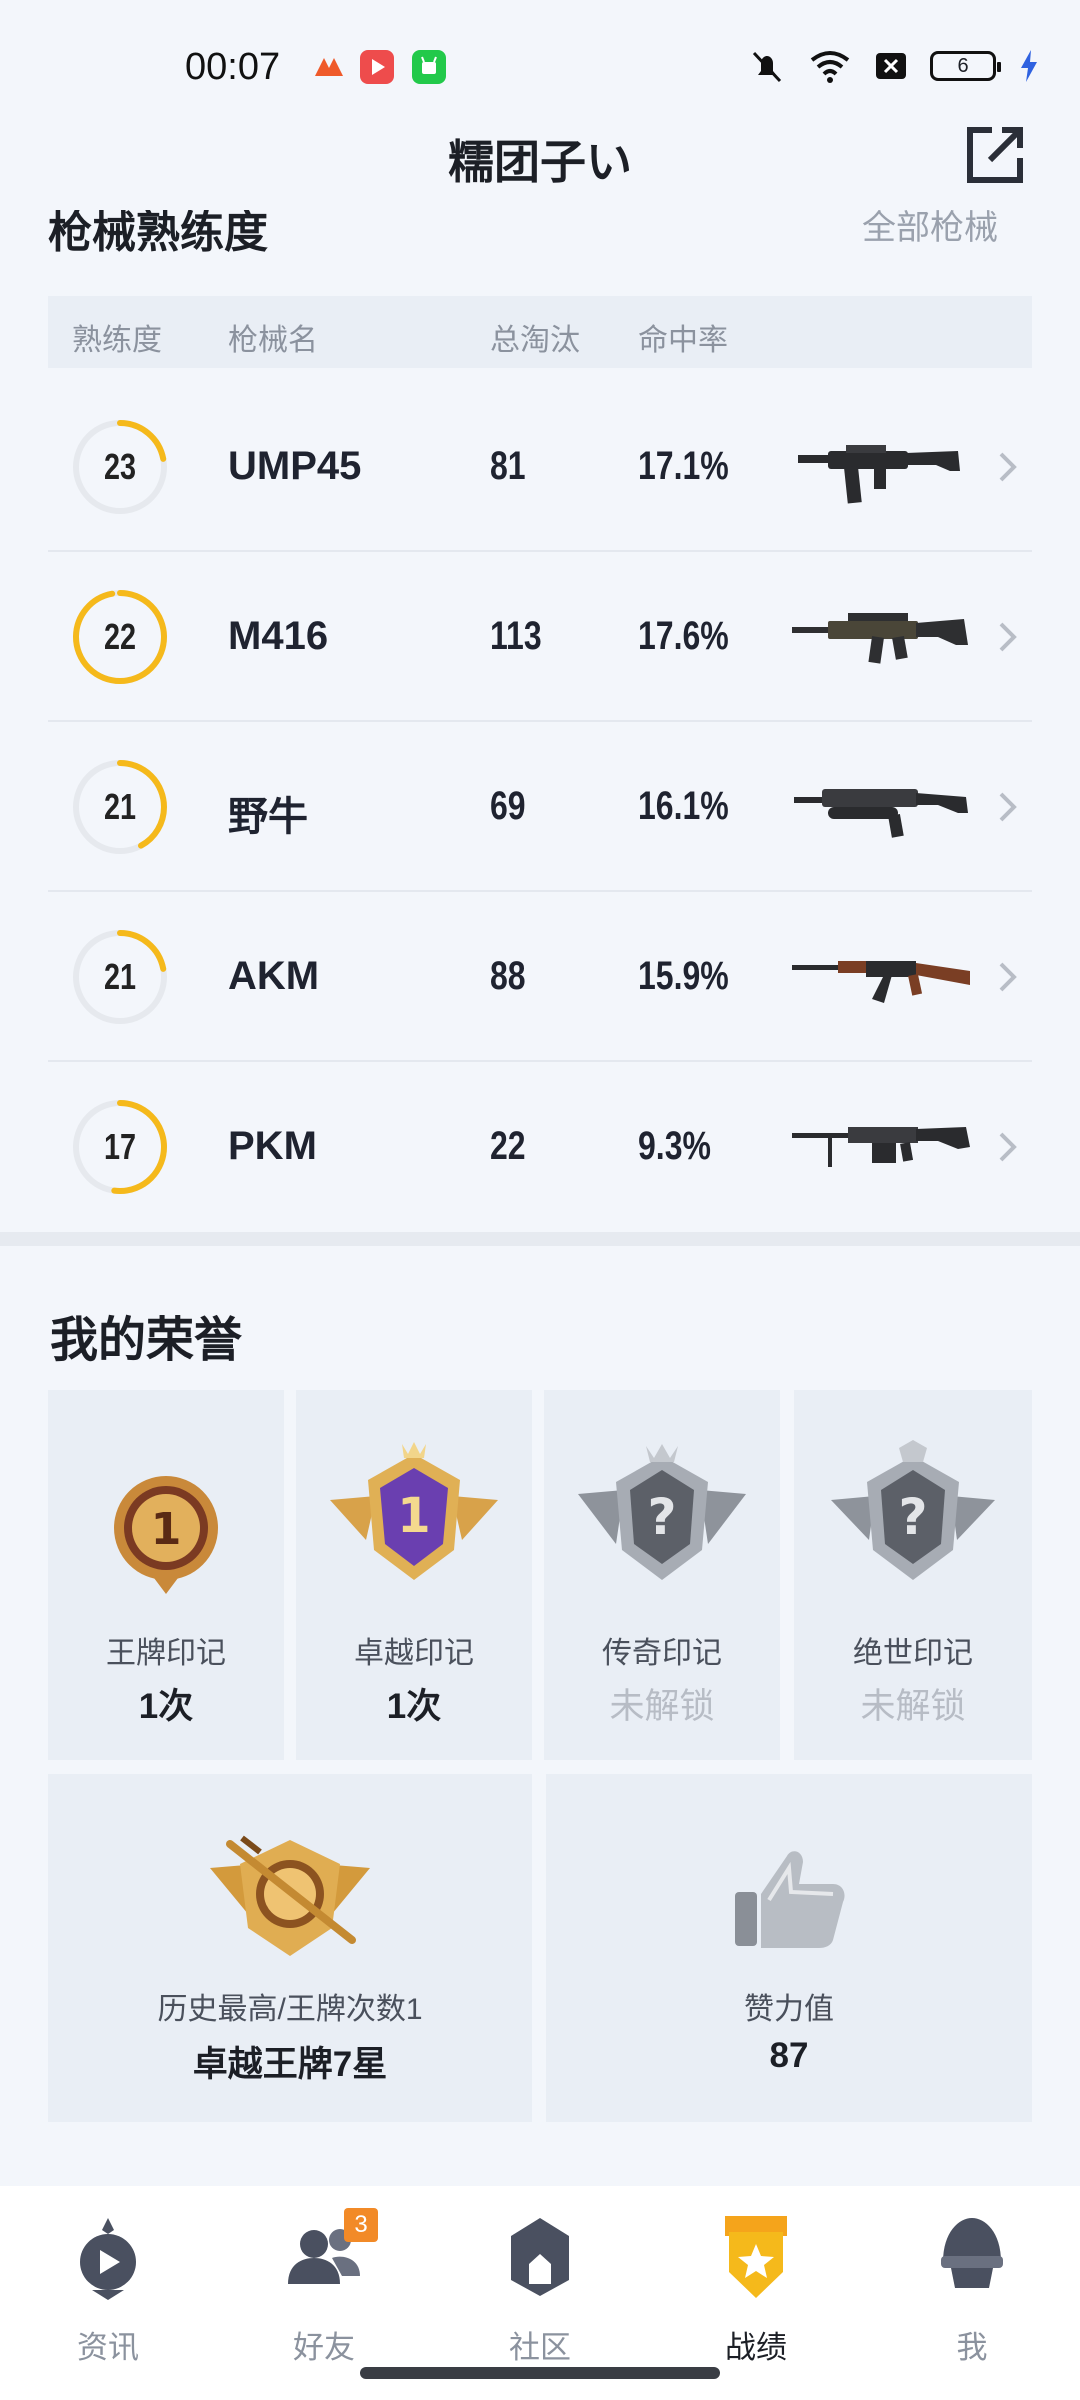  I want to click on battery-indicator: 6, so click(965, 66).